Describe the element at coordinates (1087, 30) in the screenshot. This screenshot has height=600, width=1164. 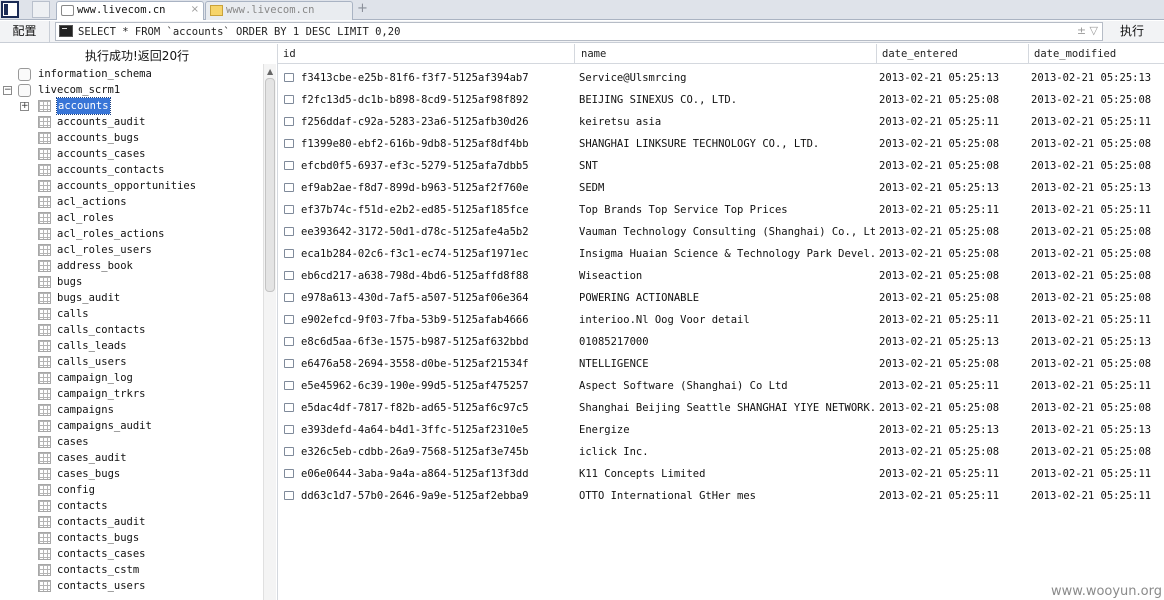
I see `history-dropdown-icon: ± ▽` at that location.